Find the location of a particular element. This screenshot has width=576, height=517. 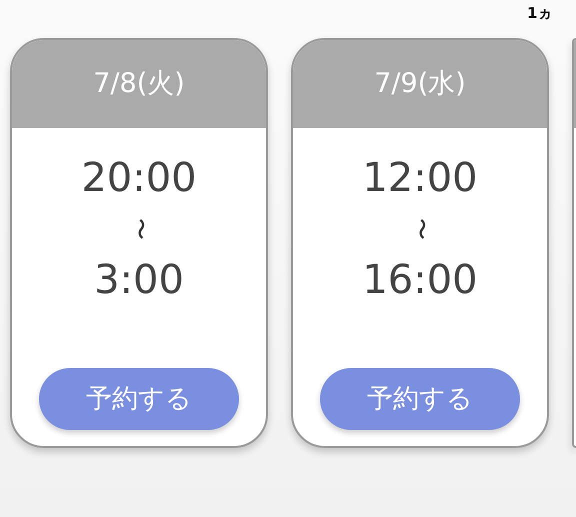

start-time: 12:00 is located at coordinates (420, 178).